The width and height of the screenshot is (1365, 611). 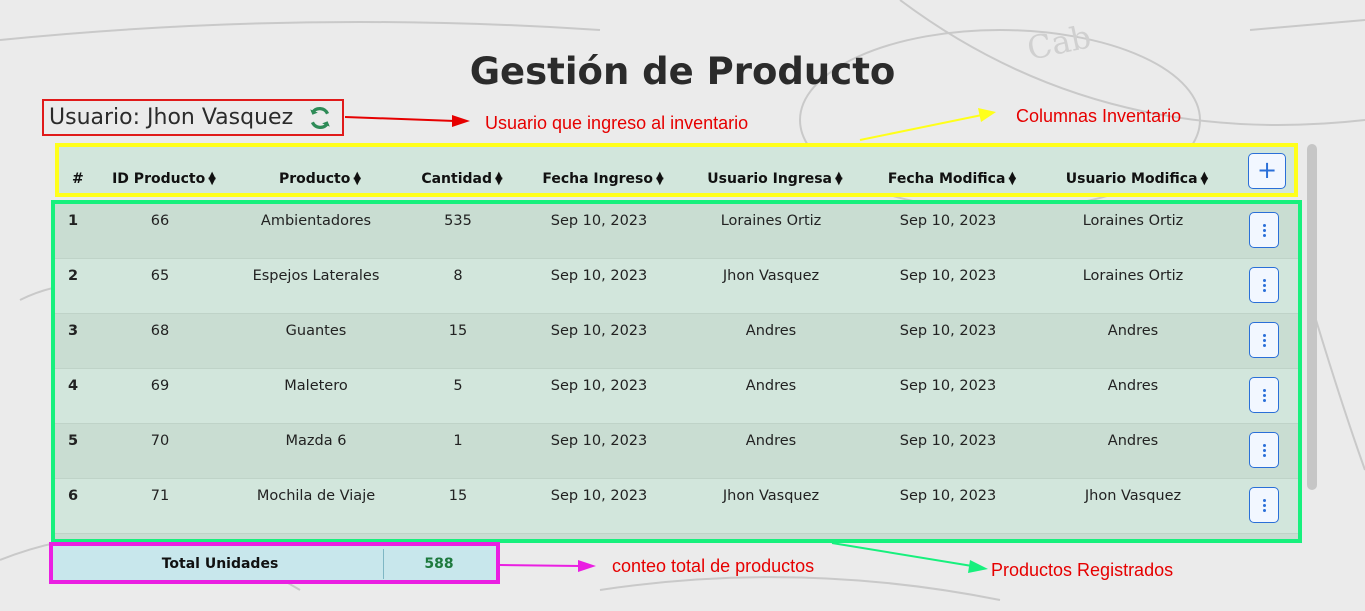 What do you see at coordinates (316, 331) in the screenshot?
I see `cell-producto: Guantes` at bounding box center [316, 331].